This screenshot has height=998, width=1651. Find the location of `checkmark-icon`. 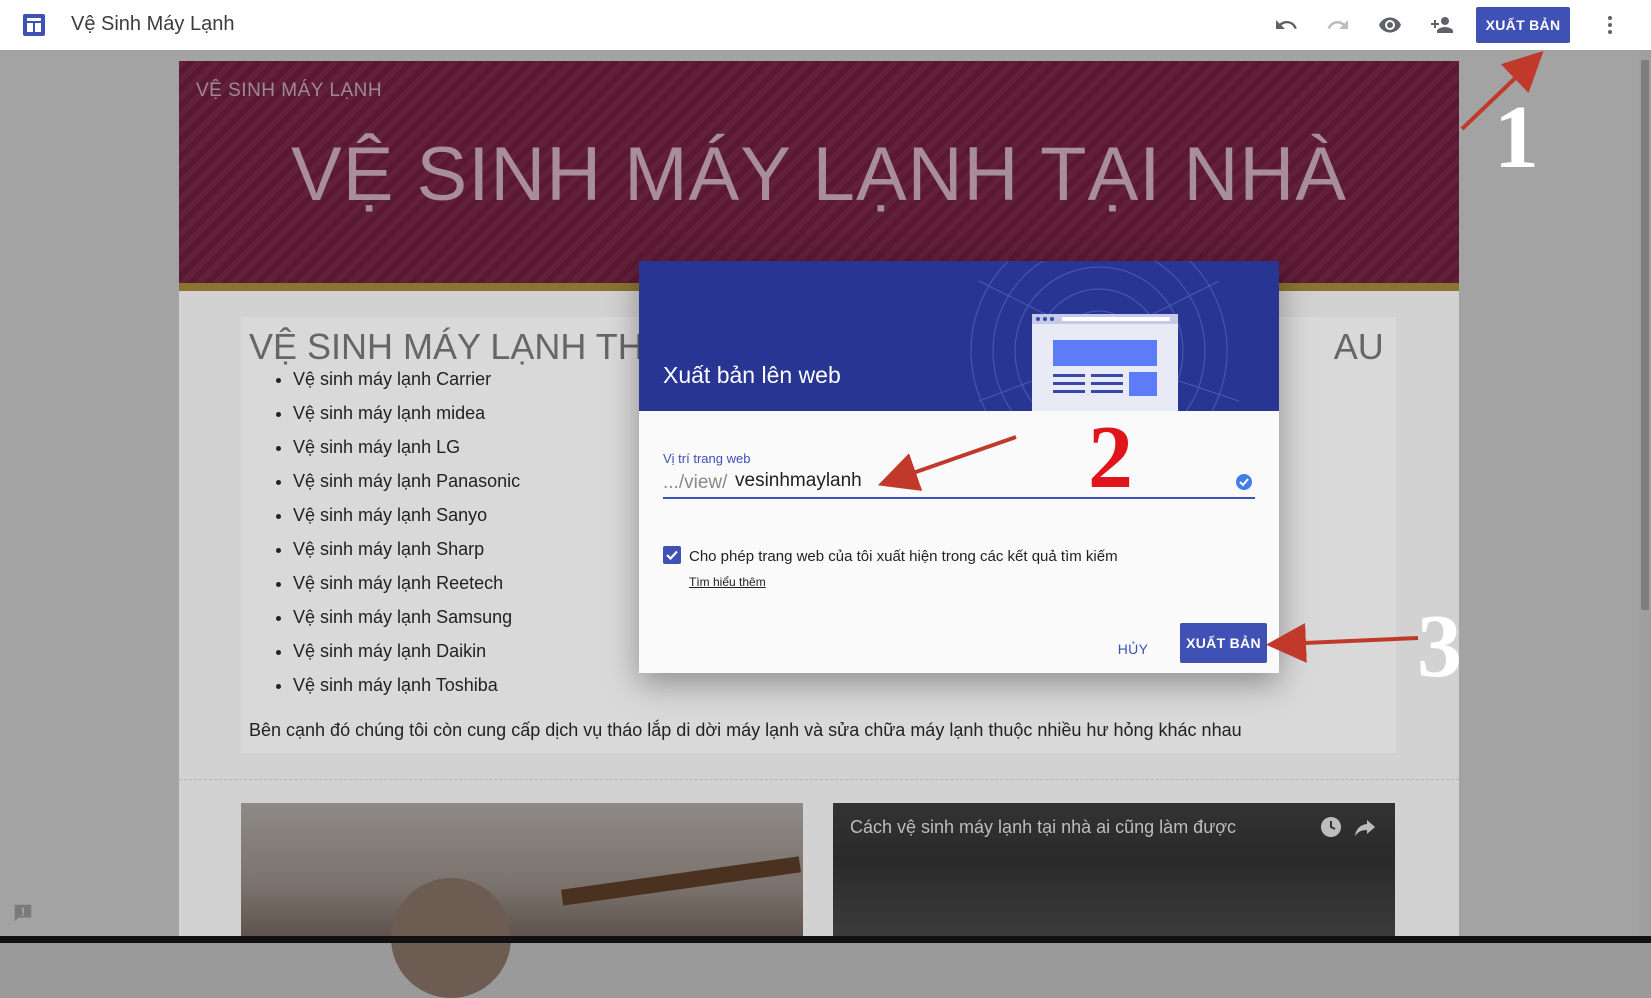

checkmark-icon is located at coordinates (672, 555).